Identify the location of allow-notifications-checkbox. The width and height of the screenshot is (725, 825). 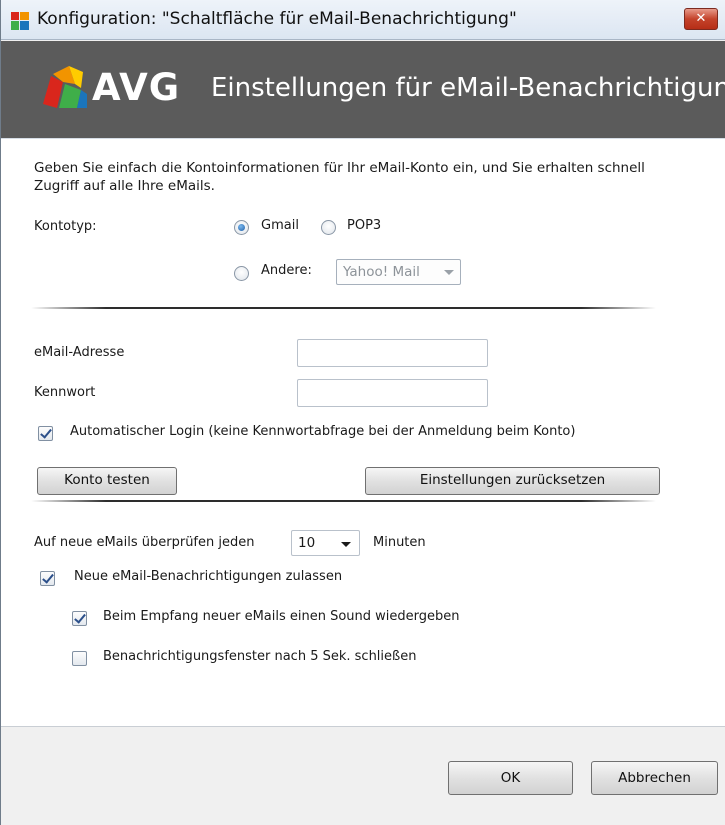
(47, 578).